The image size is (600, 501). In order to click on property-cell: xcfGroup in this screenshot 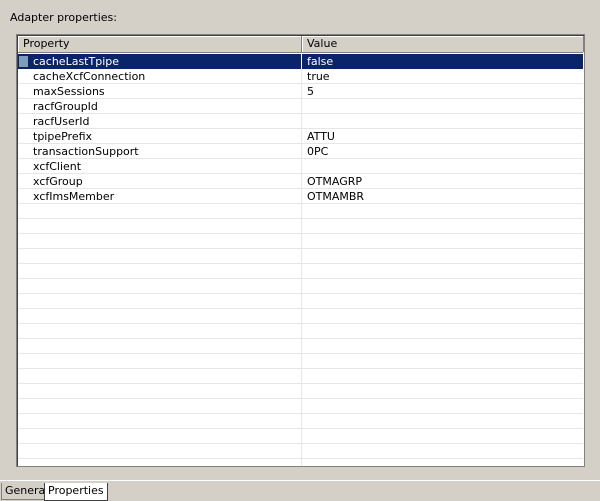, I will do `click(58, 181)`.